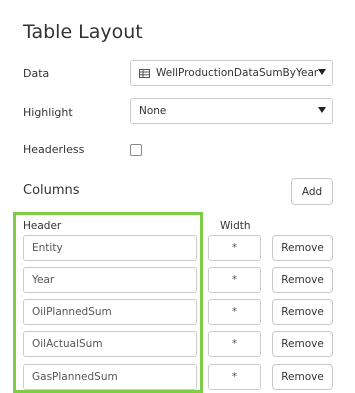 This screenshot has width=355, height=393. What do you see at coordinates (48, 112) in the screenshot?
I see `highlight-label: Highlight` at bounding box center [48, 112].